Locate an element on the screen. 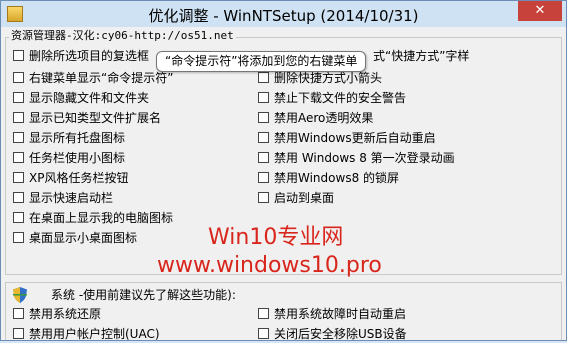  watermark-site-url: www.windows10.pro is located at coordinates (269, 265).